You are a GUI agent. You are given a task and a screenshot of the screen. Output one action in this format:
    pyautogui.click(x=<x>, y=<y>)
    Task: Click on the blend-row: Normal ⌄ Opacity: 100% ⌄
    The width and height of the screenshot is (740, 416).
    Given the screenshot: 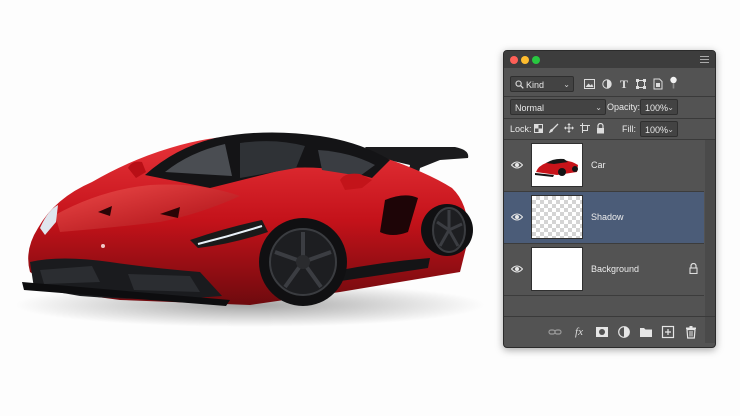 What is the action you would take?
    pyautogui.click(x=609, y=107)
    